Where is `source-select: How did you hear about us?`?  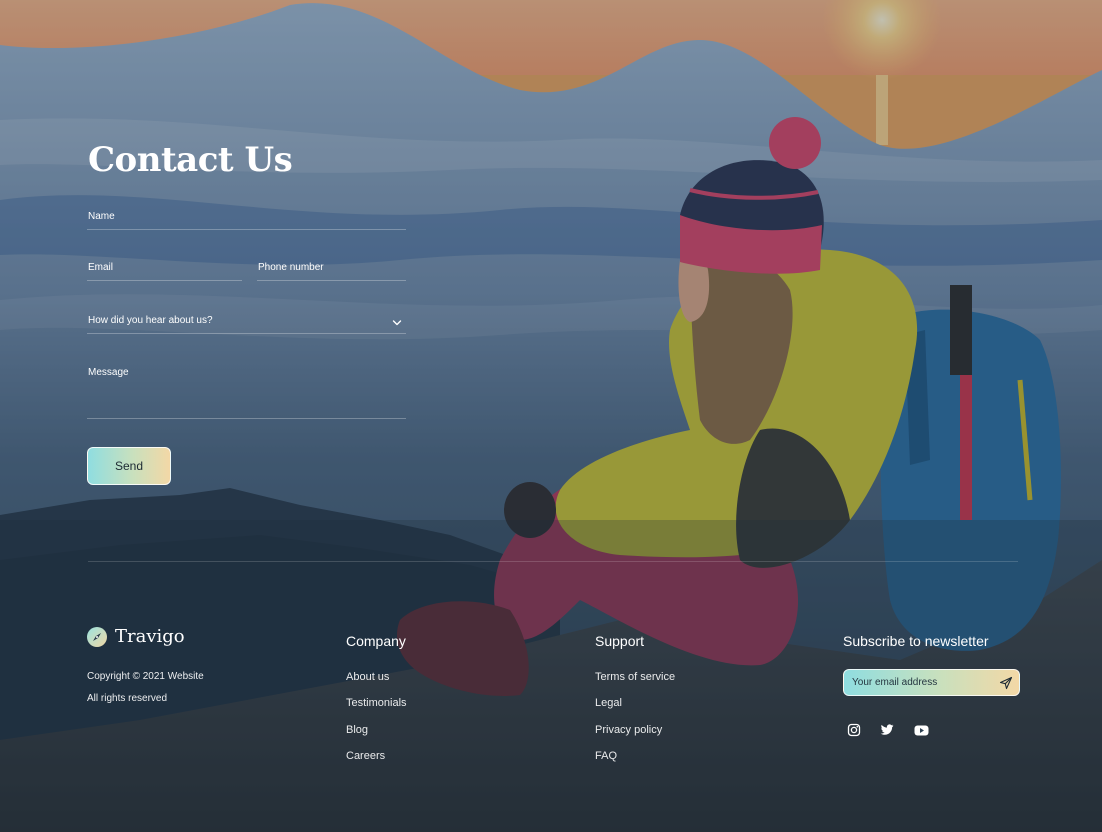
source-select: How did you hear about us? is located at coordinates (246, 323).